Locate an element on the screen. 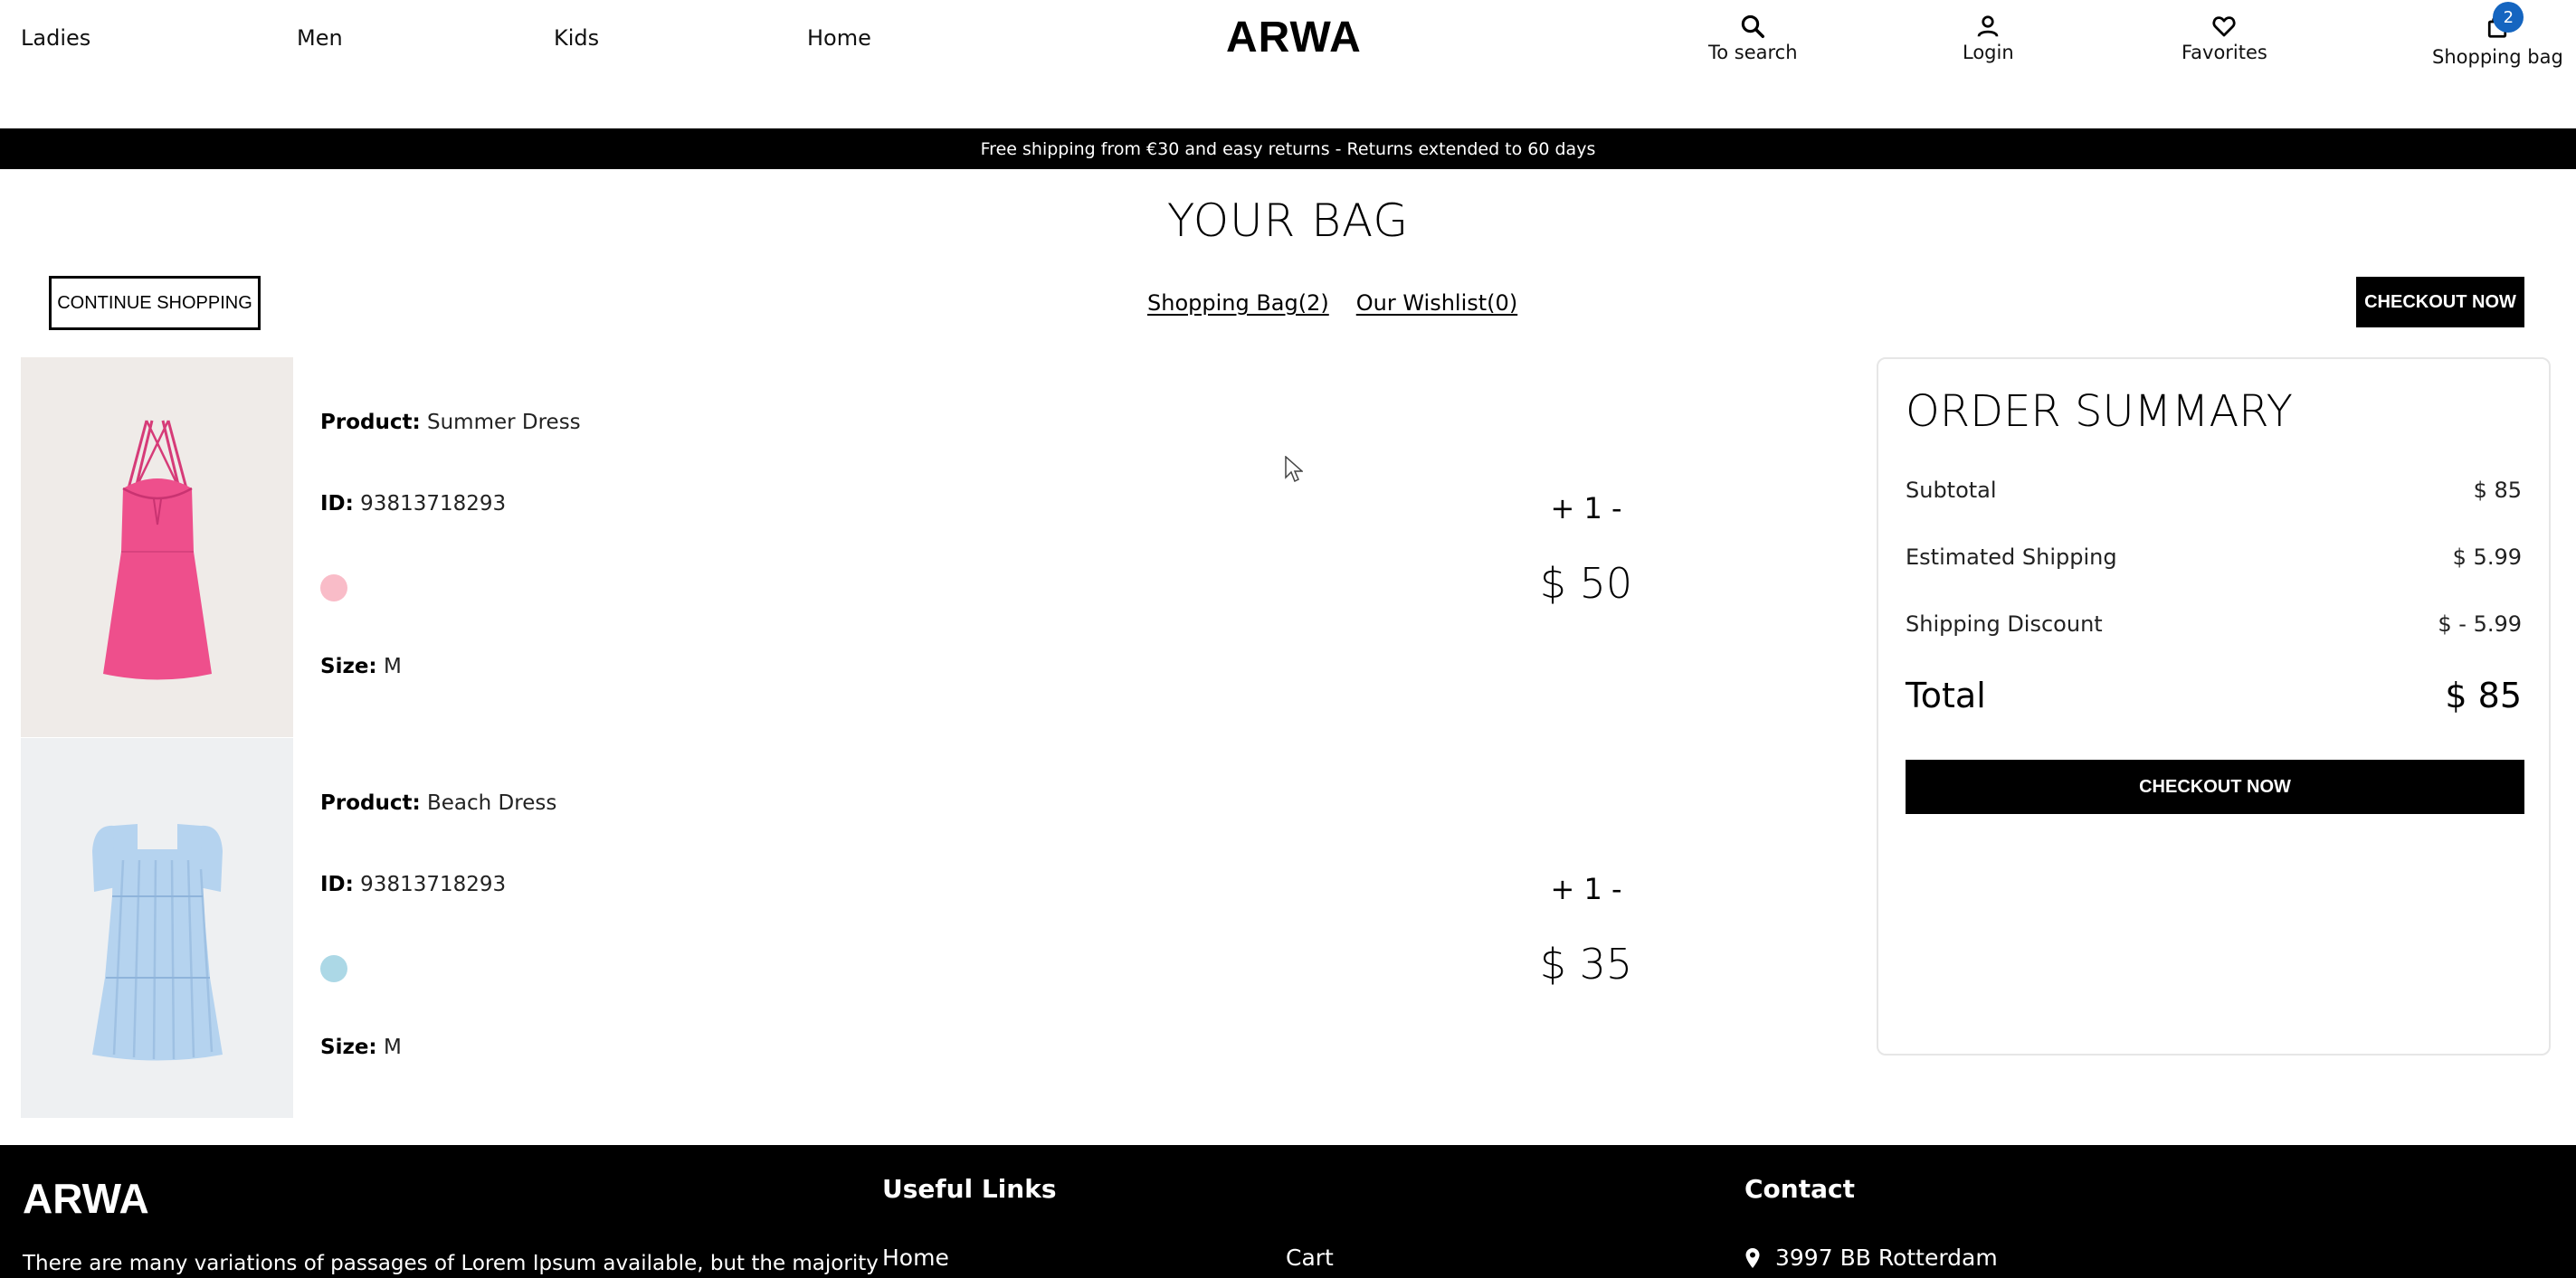 The height and width of the screenshot is (1278, 2576). address-text: 3997 BB Rotterdam is located at coordinates (1887, 1258).